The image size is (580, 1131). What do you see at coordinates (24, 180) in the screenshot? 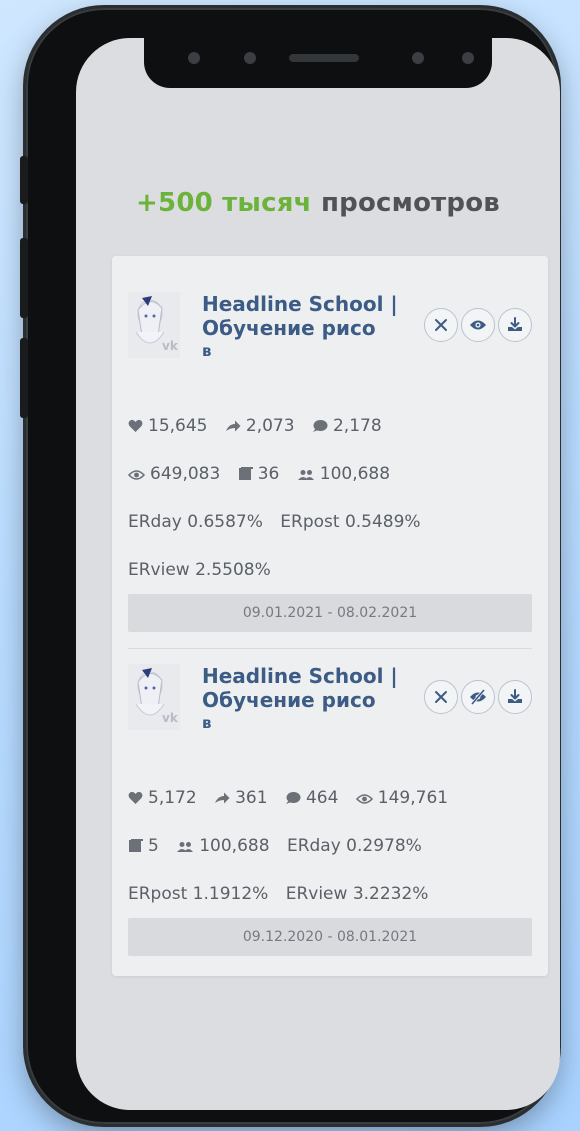
I see `mute-switch` at bounding box center [24, 180].